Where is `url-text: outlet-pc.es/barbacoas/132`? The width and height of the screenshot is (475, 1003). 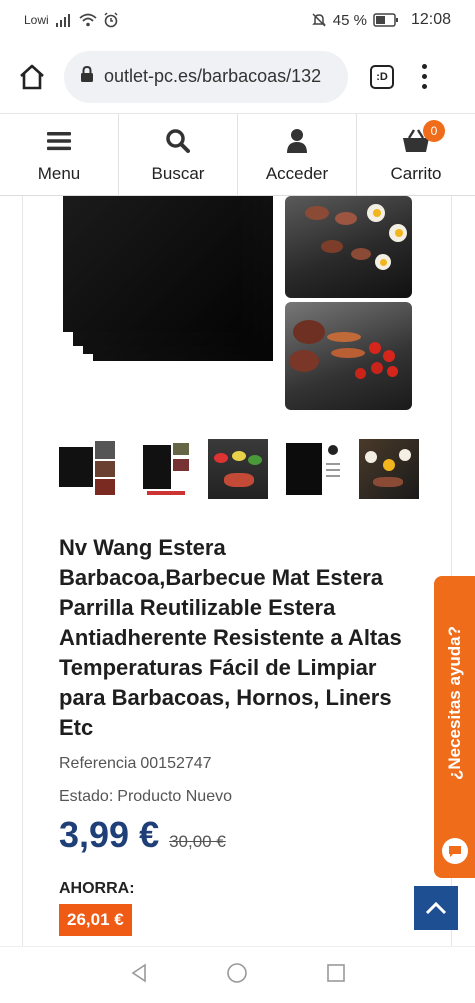 url-text: outlet-pc.es/barbacoas/132 is located at coordinates (213, 76).